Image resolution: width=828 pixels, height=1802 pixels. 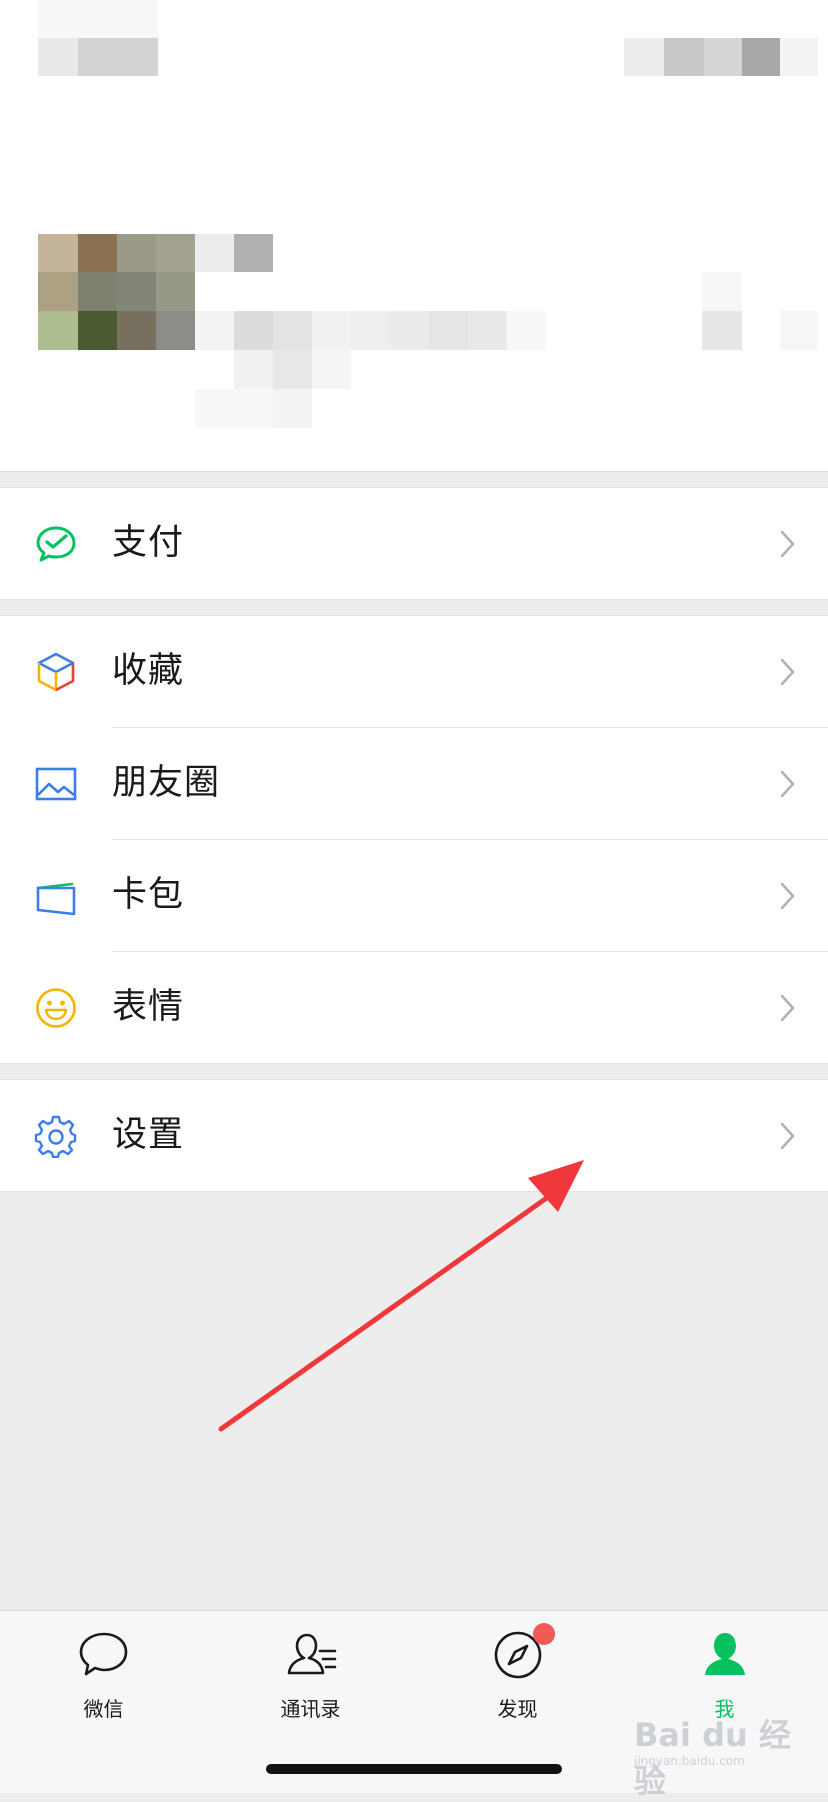 I want to click on menu-item-settings: 设置, so click(x=414, y=1135).